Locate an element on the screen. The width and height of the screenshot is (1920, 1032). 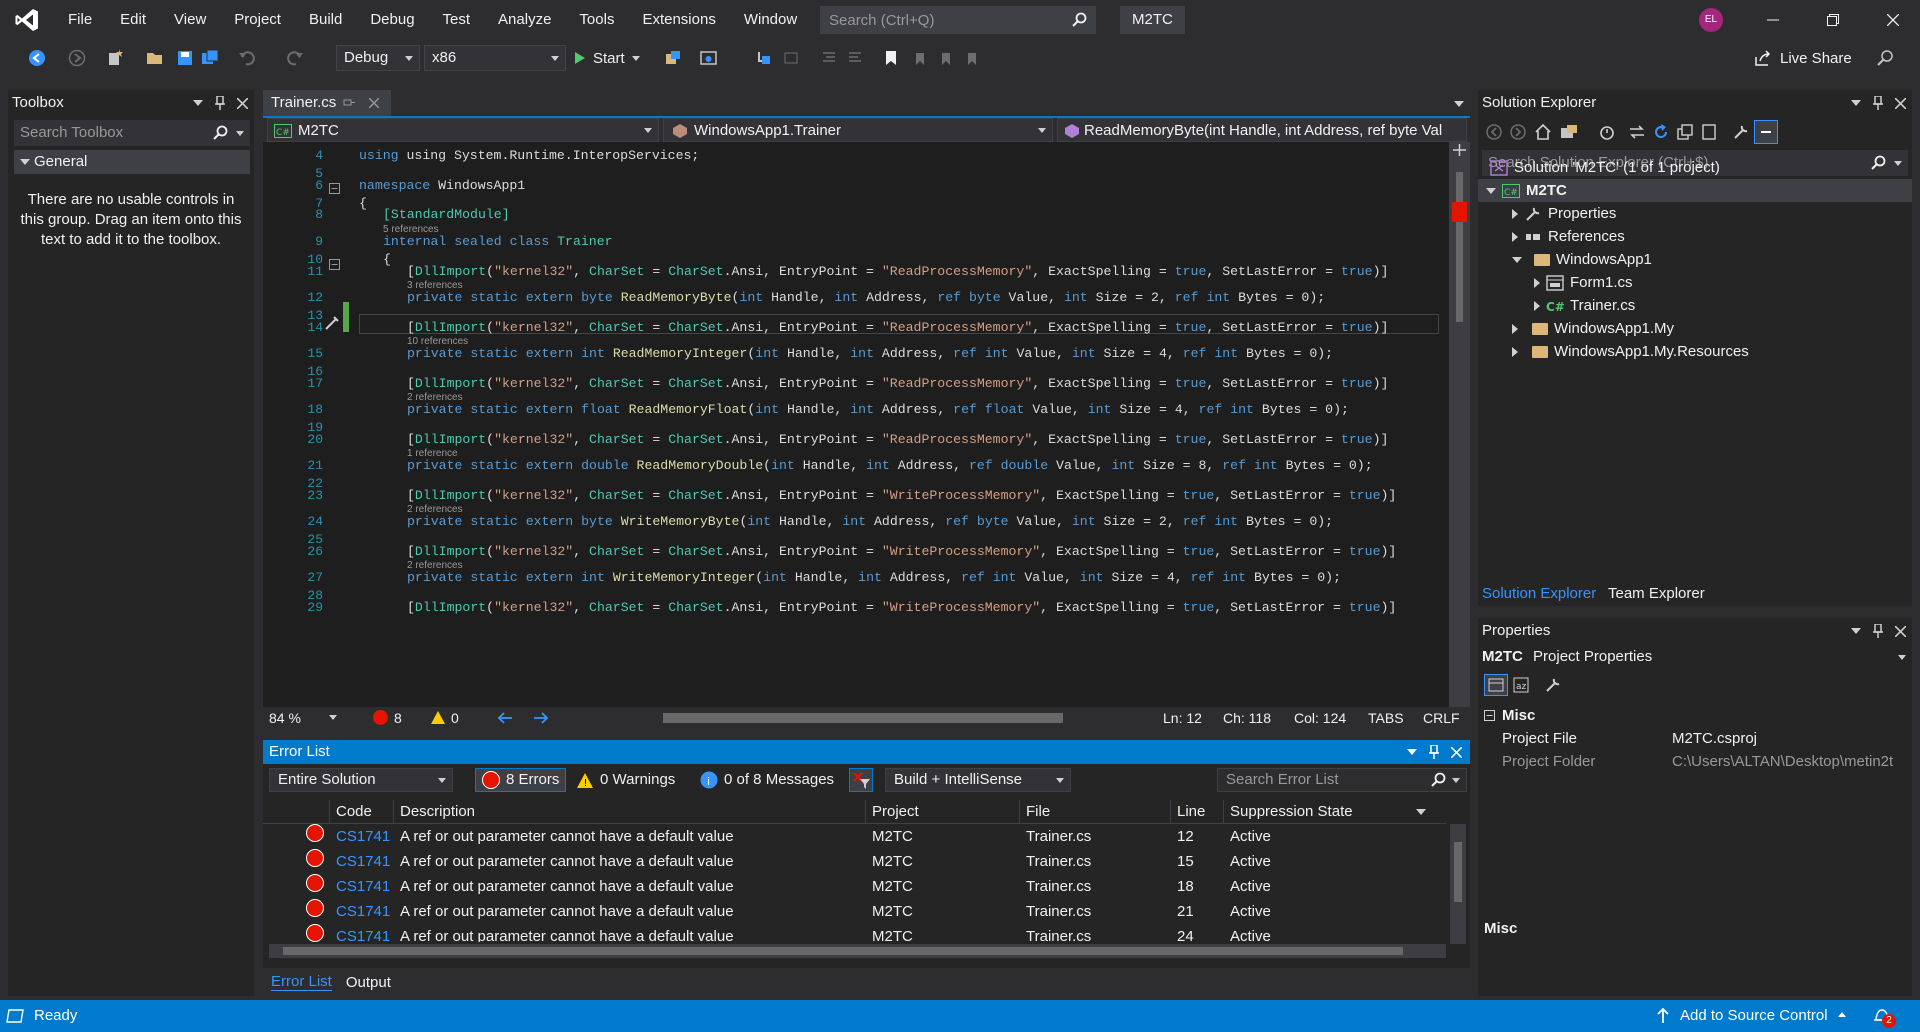
menu-window: Window is located at coordinates (770, 20).